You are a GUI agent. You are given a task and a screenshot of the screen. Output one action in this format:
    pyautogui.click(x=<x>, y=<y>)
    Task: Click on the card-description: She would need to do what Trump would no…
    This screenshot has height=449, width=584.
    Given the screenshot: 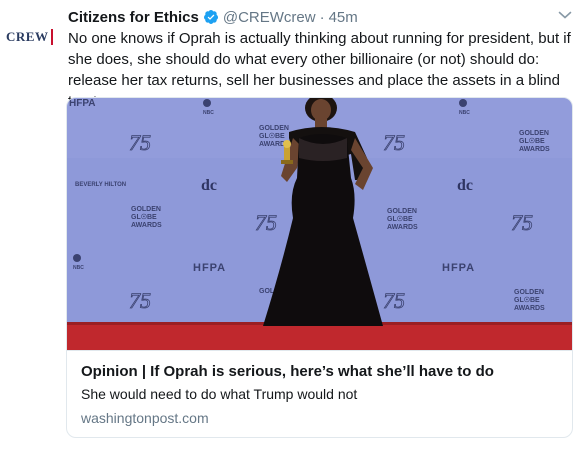 What is the action you would take?
    pyautogui.click(x=219, y=394)
    